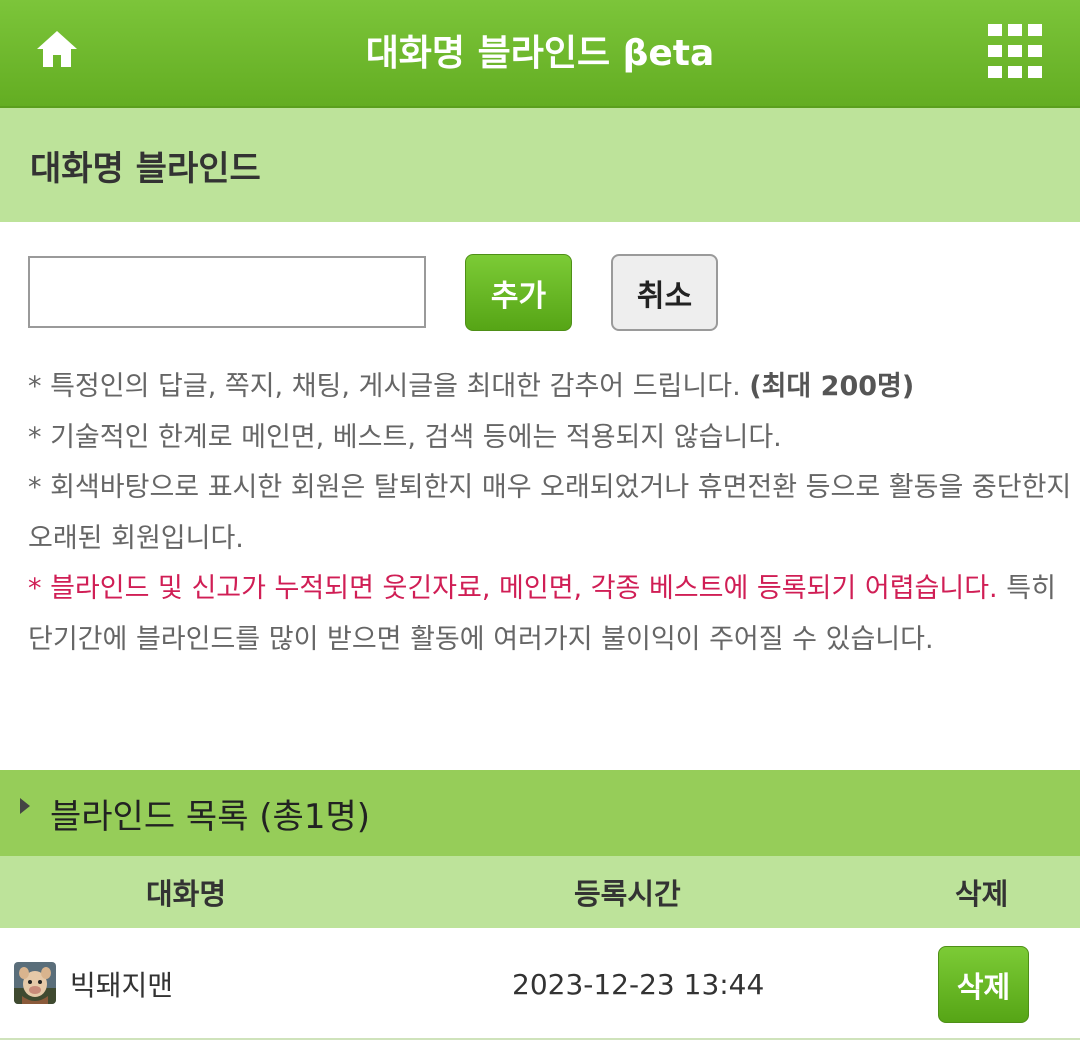 This screenshot has width=1080, height=1047. What do you see at coordinates (983, 984) in the screenshot?
I see `delete-button: 삭제` at bounding box center [983, 984].